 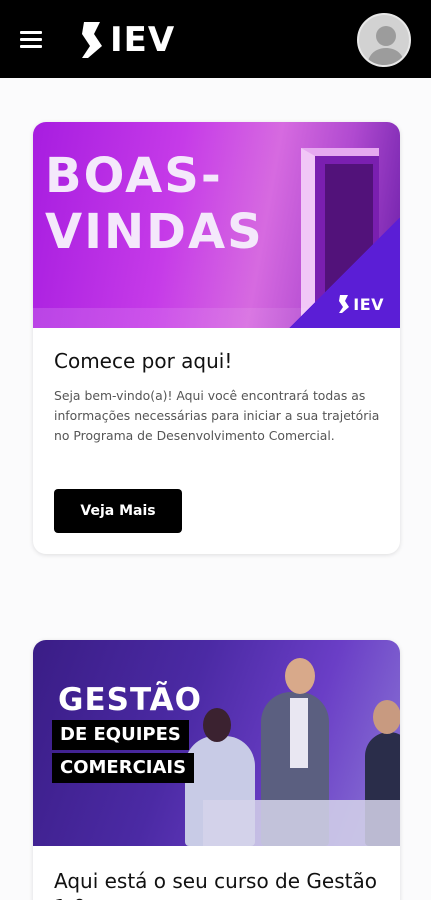 What do you see at coordinates (154, 232) in the screenshot?
I see `banner-title-line2: VINDAS` at bounding box center [154, 232].